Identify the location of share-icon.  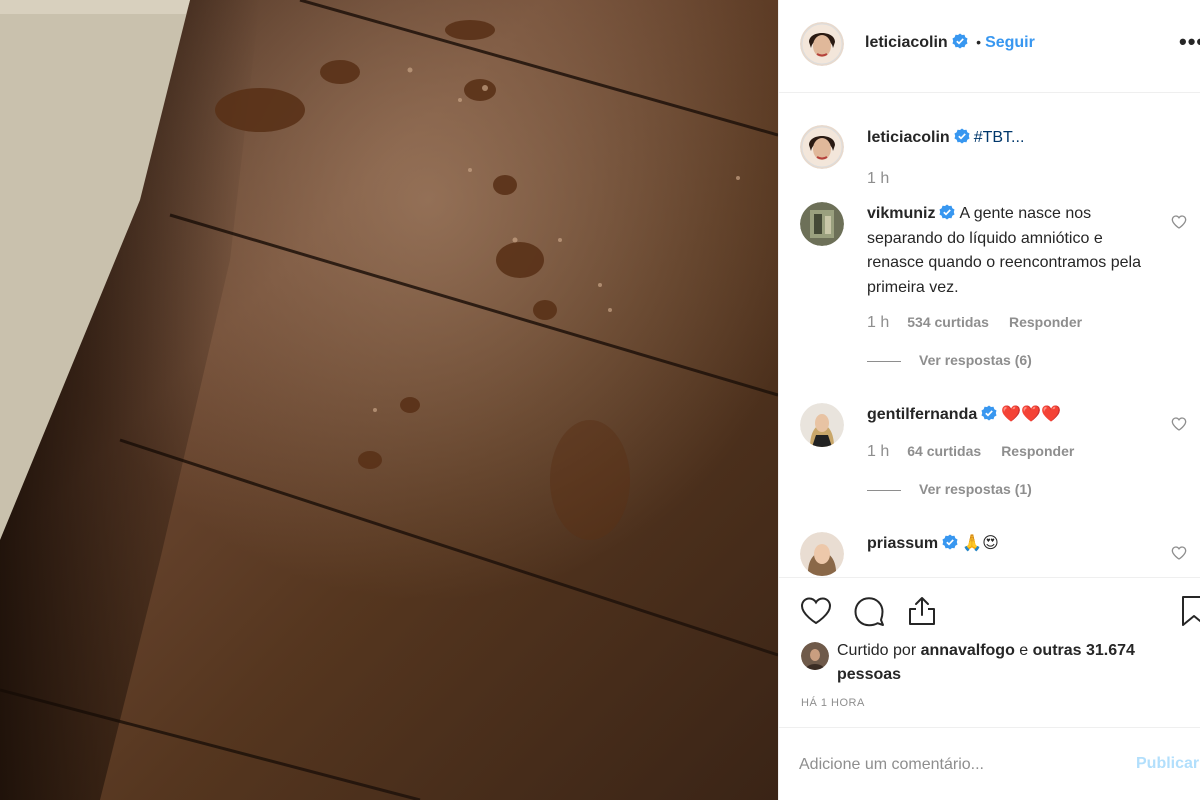
(922, 611).